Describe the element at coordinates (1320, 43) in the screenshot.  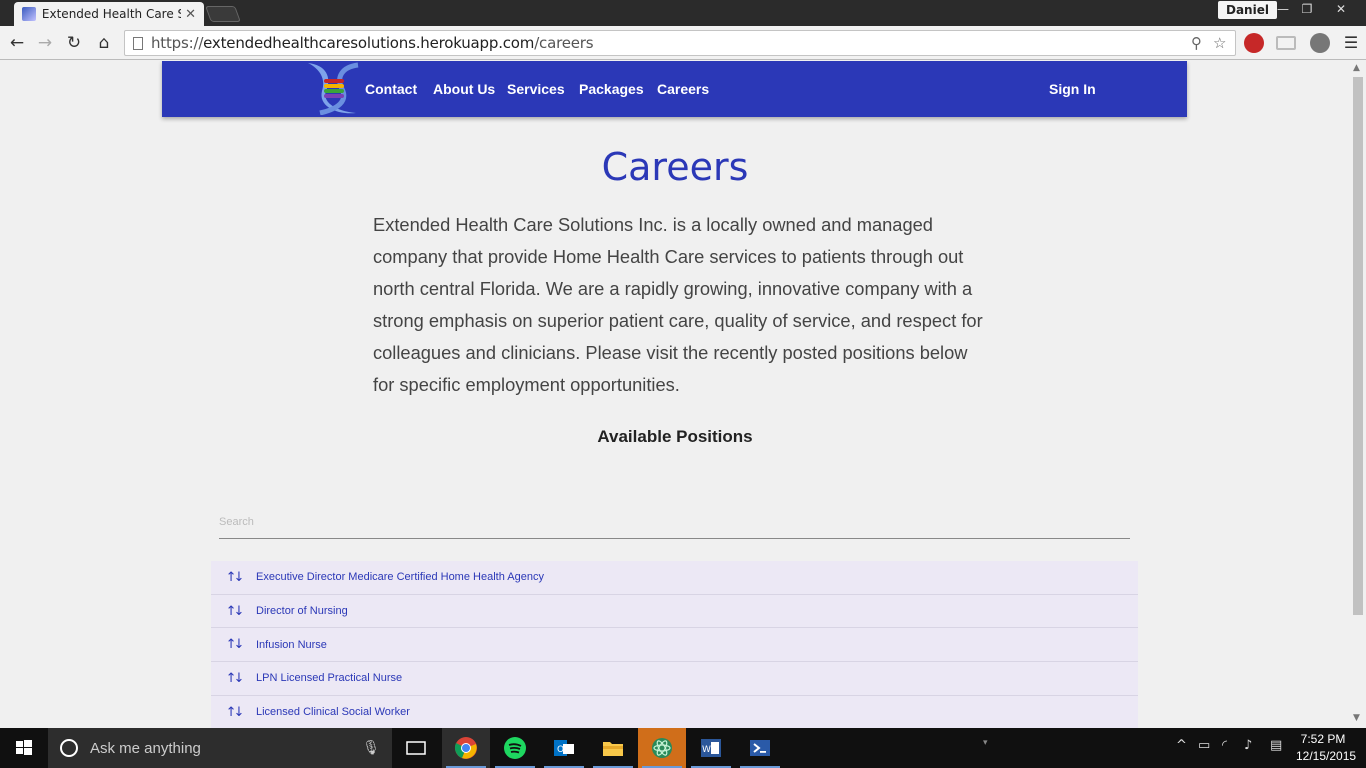
I see `extension-off-icon` at that location.